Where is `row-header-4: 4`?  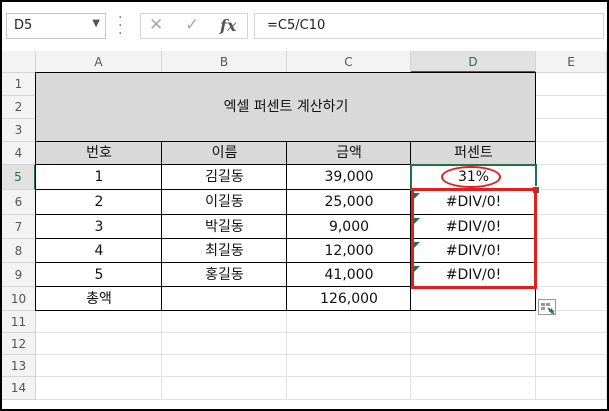 row-header-4: 4 is located at coordinates (19, 153).